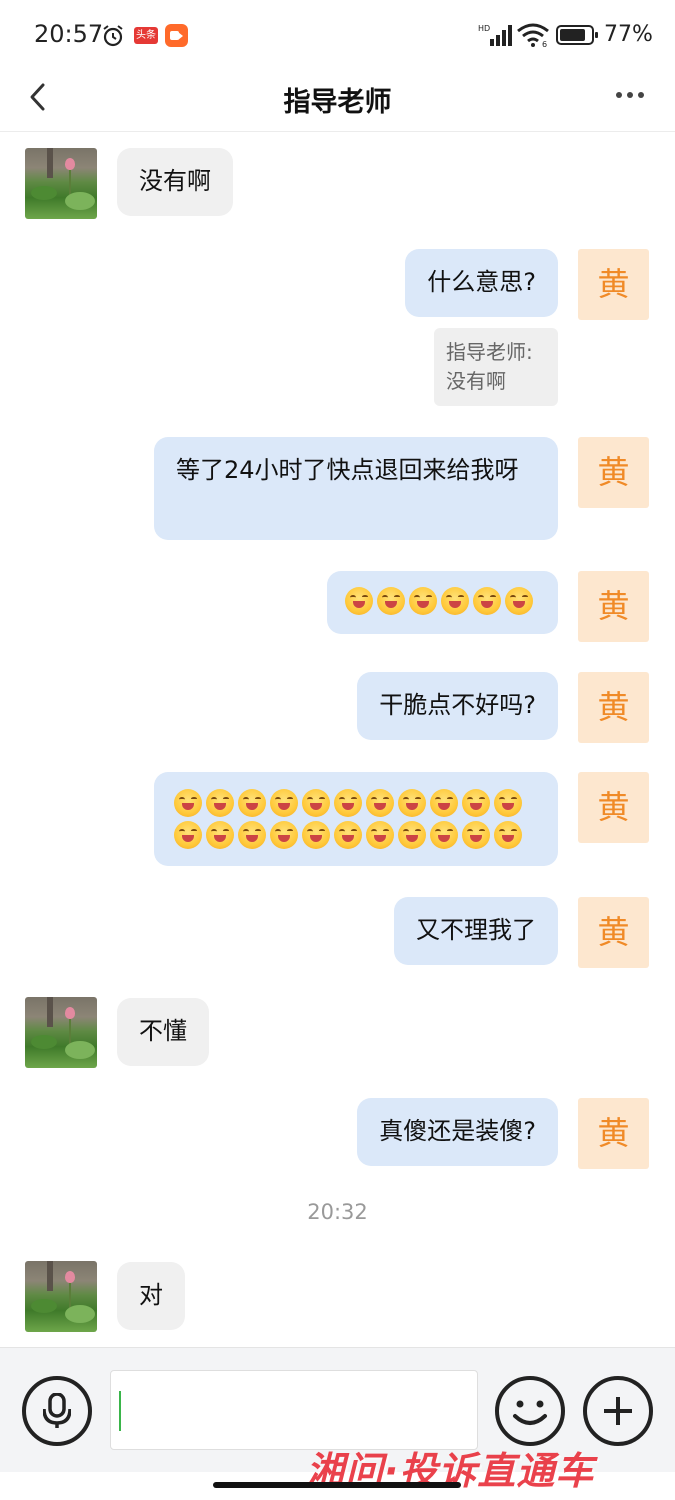 Image resolution: width=675 pixels, height=1500 pixels. Describe the element at coordinates (457, 706) in the screenshot. I see `outgoing-message: 干脆点不好吗?` at that location.